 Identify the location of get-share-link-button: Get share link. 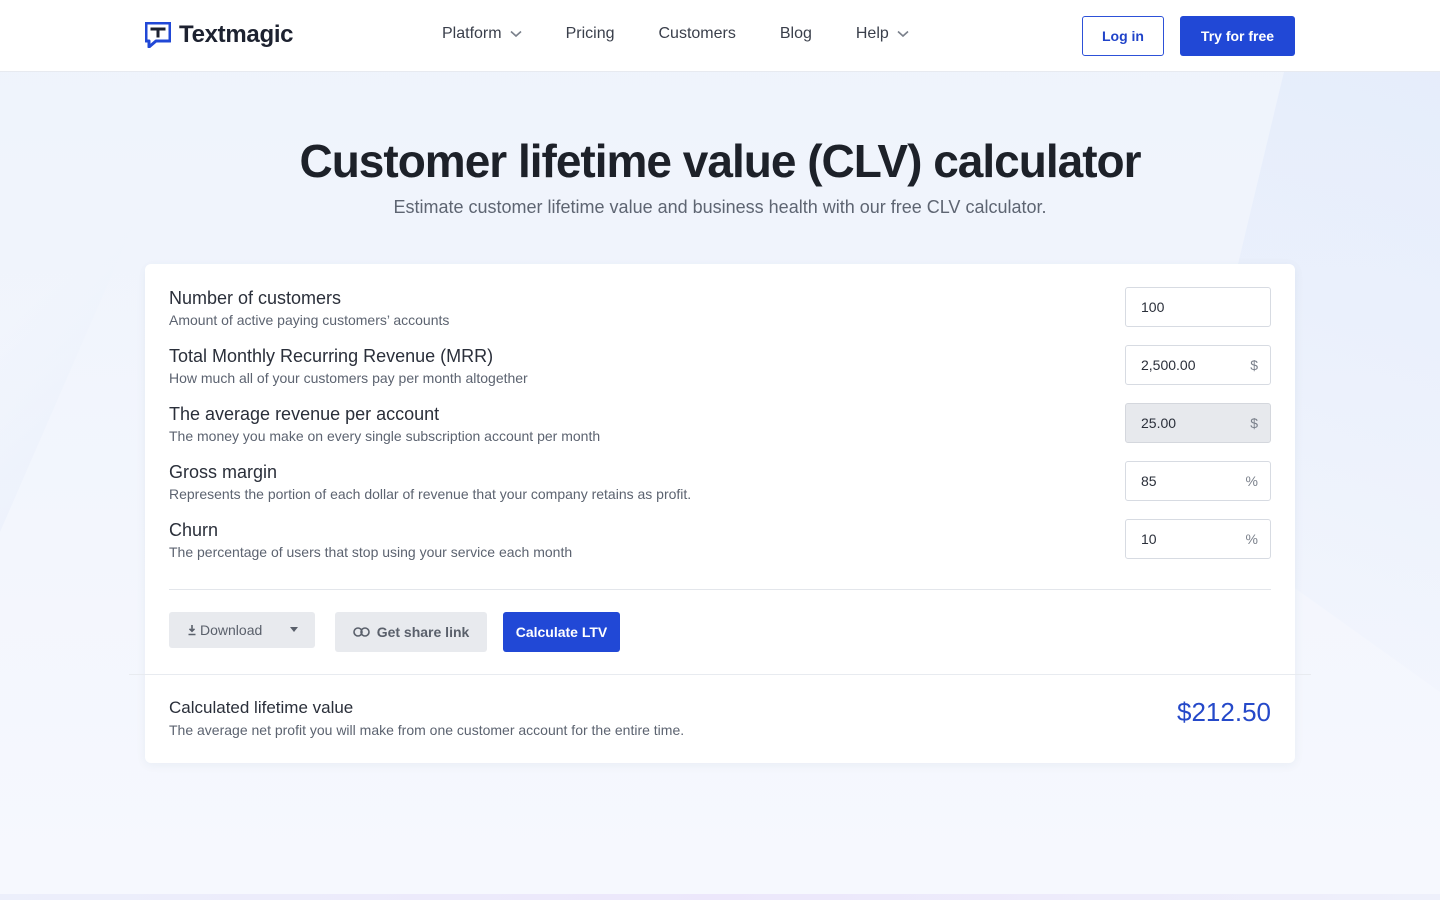
(411, 632).